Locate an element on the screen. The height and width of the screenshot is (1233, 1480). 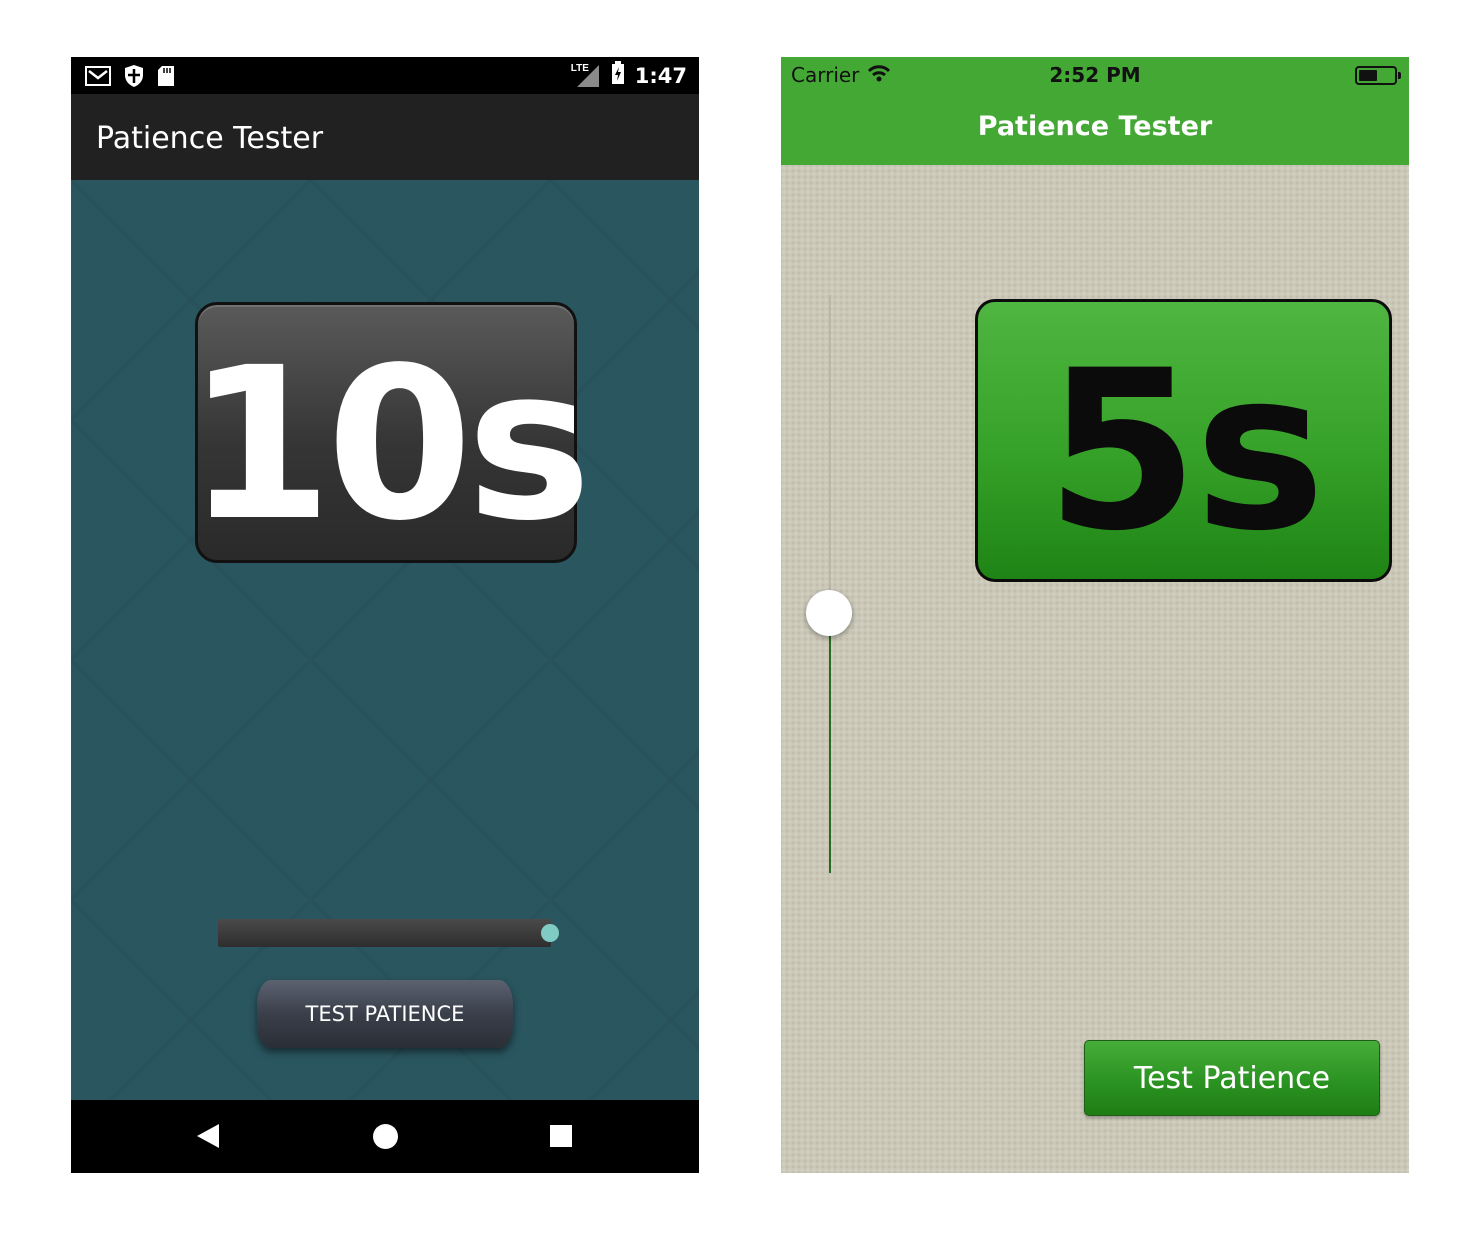
ios-timer-display: 5s is located at coordinates (1183, 440).